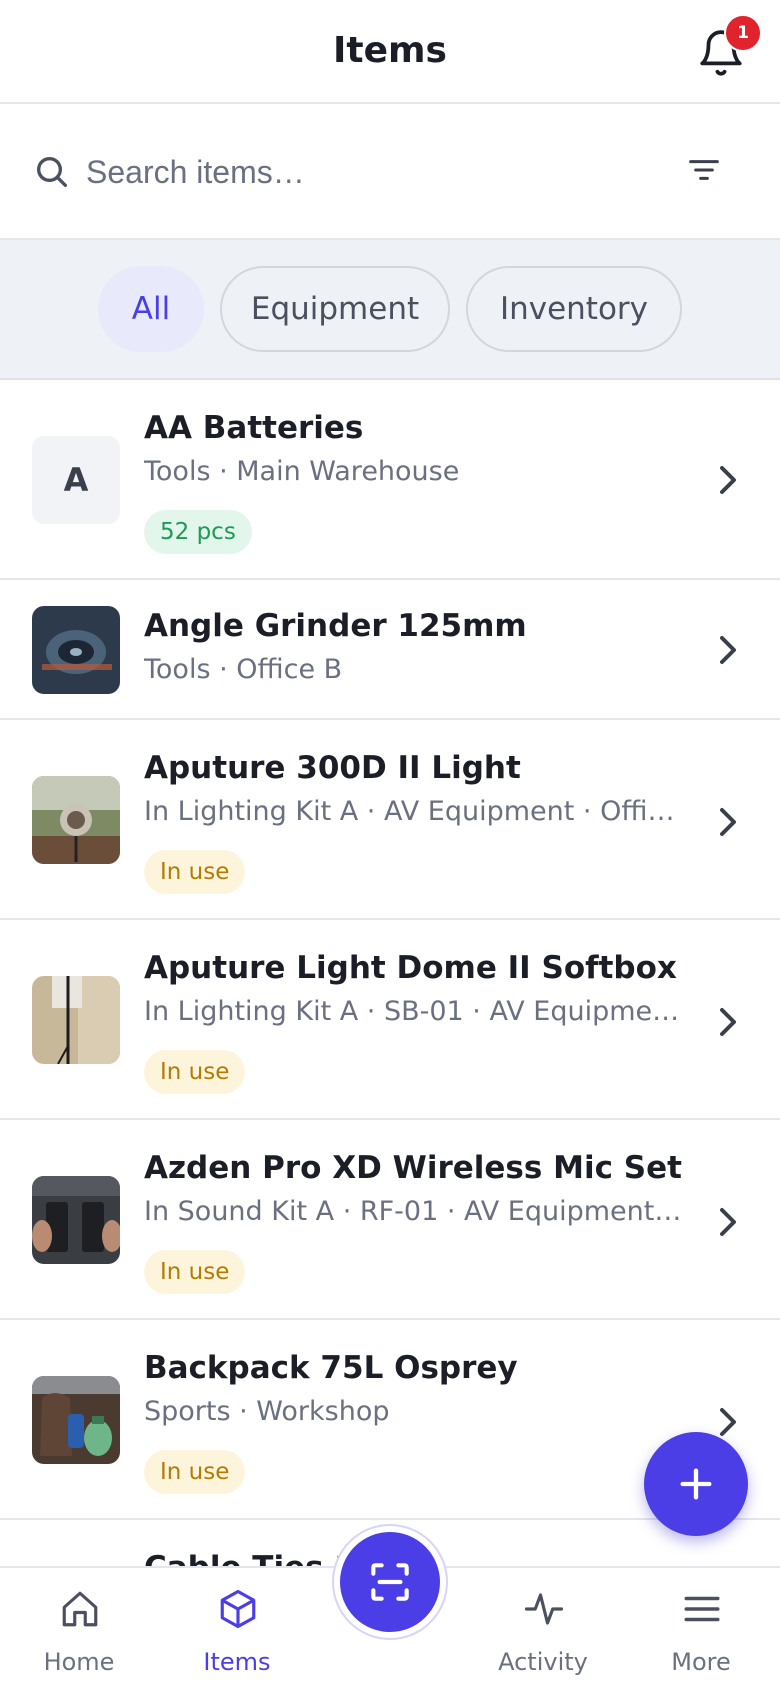 The height and width of the screenshot is (1688, 780). I want to click on item-title: Backpack 75L Osprey, so click(331, 1368).